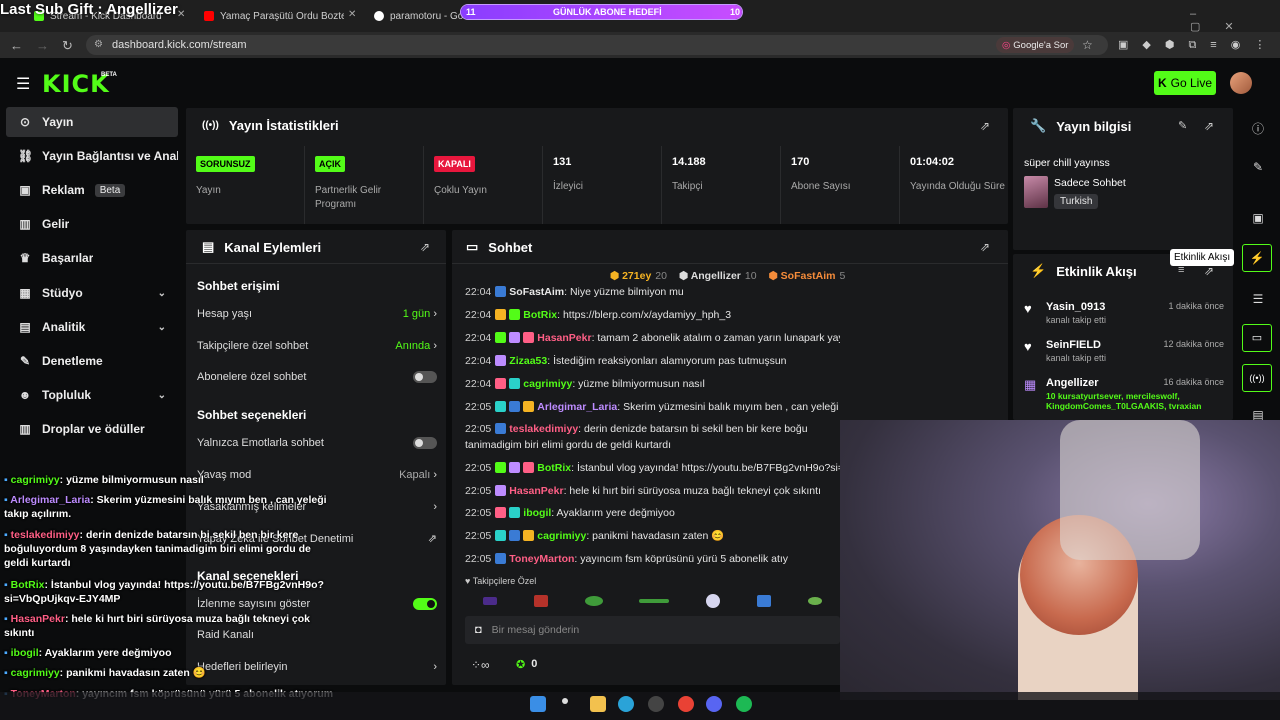  Describe the element at coordinates (16, 45) in the screenshot. I see `back-icon: ←` at that location.